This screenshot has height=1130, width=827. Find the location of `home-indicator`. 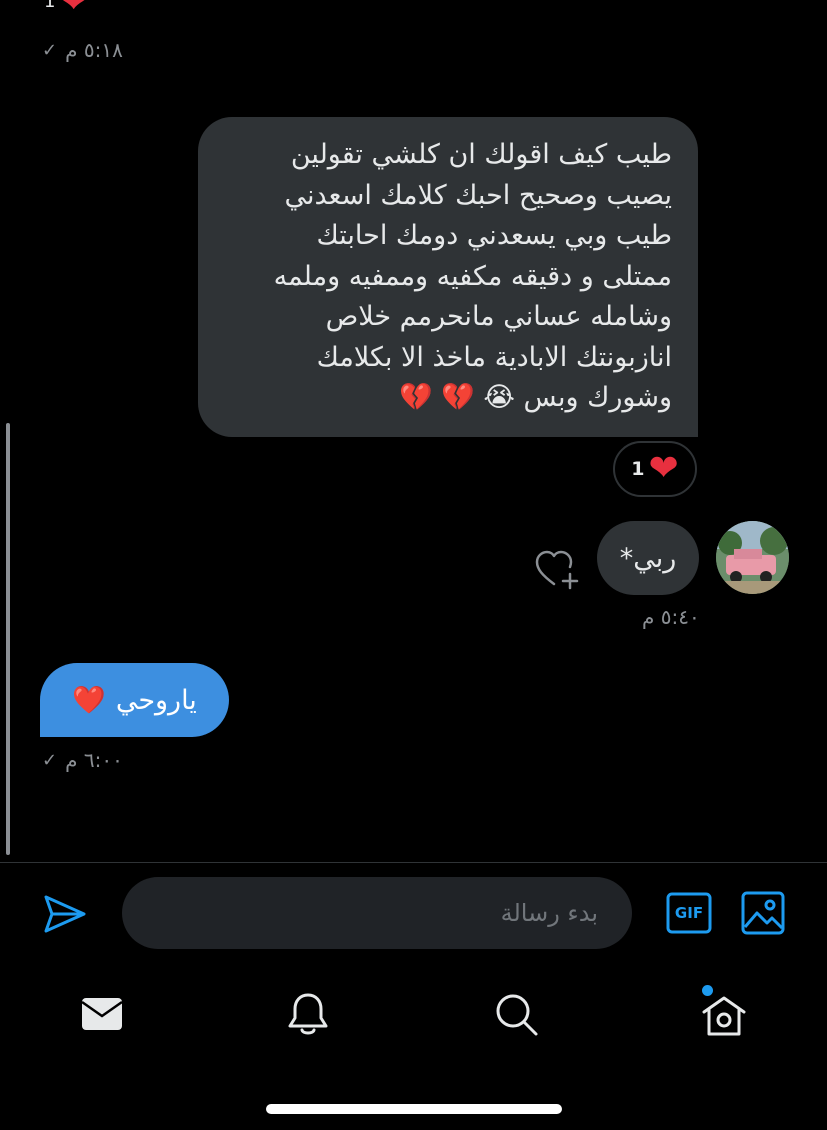

home-indicator is located at coordinates (414, 1109).